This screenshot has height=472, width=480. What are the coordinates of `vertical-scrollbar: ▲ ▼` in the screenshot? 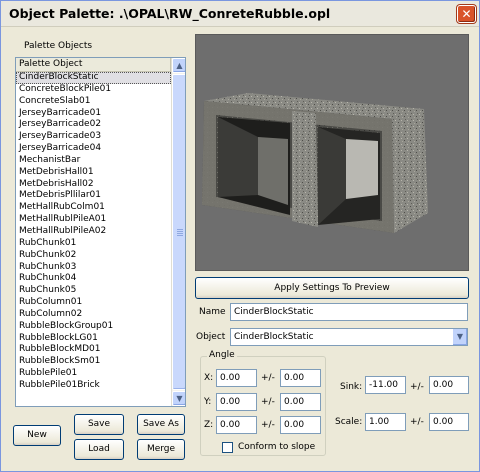 It's located at (178, 232).